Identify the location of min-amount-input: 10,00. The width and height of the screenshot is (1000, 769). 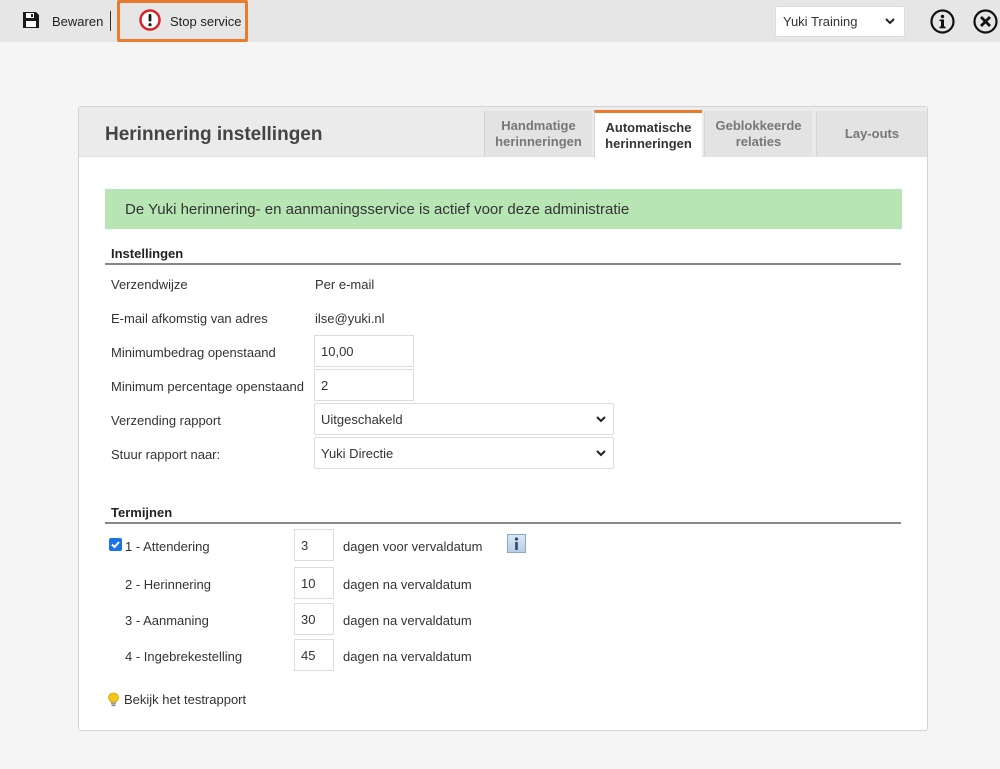
(364, 351).